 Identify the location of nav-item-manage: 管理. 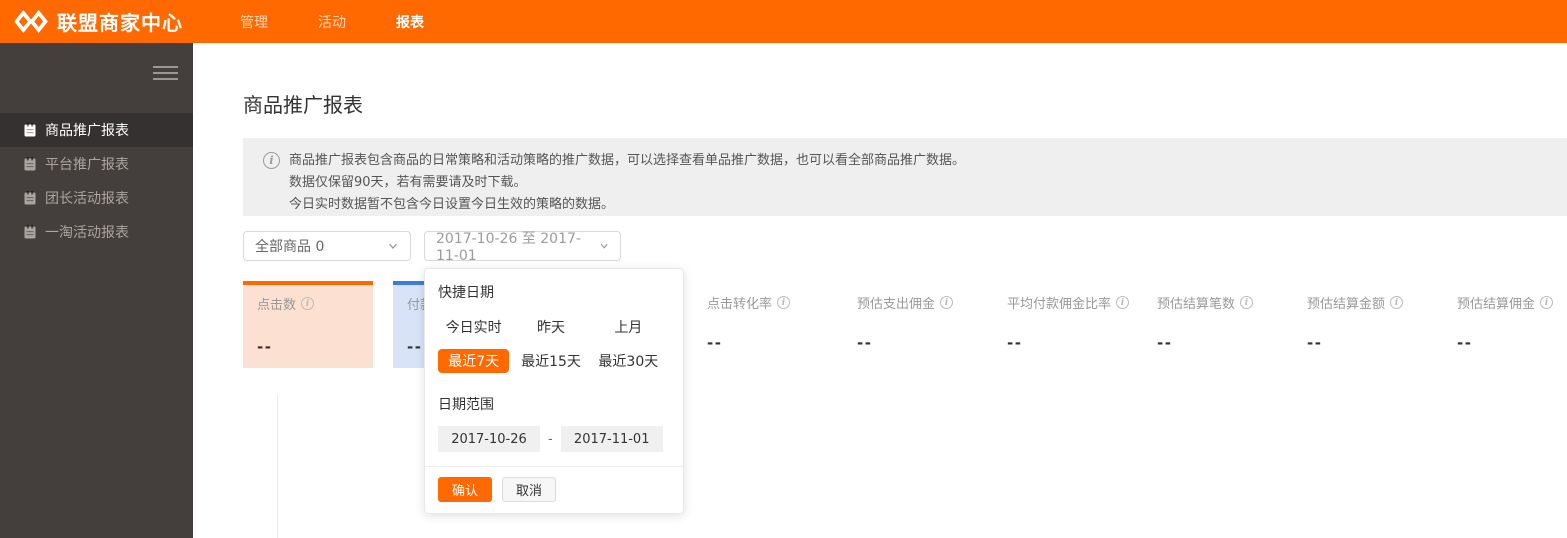
(254, 22).